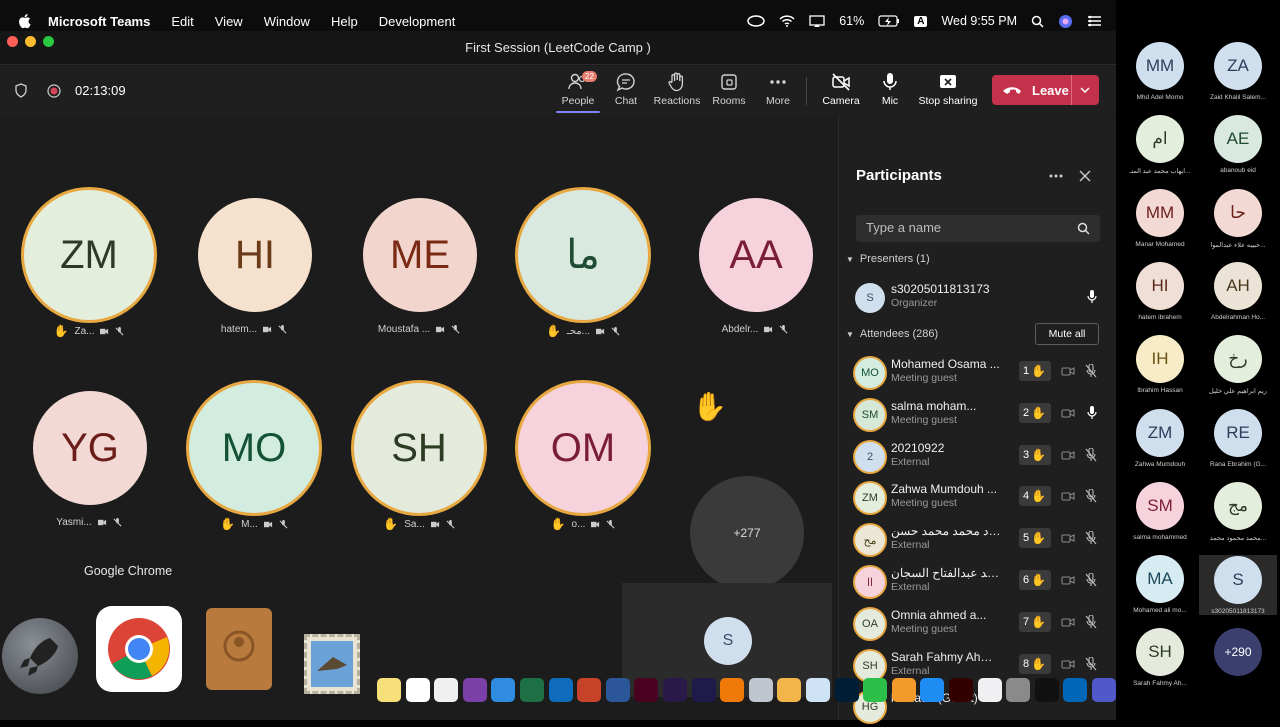 Image resolution: width=1280 pixels, height=727 pixels. I want to click on attendee-row: MO Mohamed Osama ... Meeting guest 1 ✋, so click(980, 374).